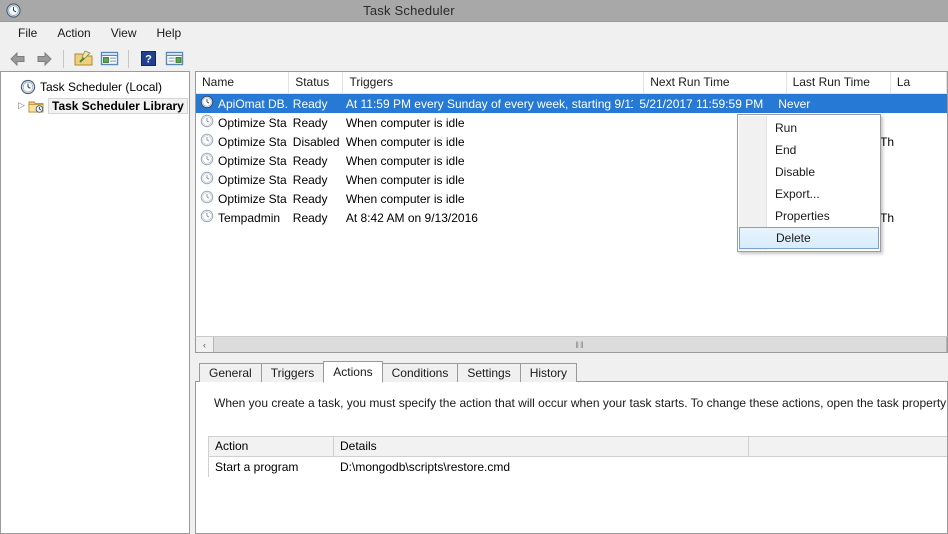 The height and width of the screenshot is (534, 948). I want to click on tab-triggers: Triggers, so click(292, 372).